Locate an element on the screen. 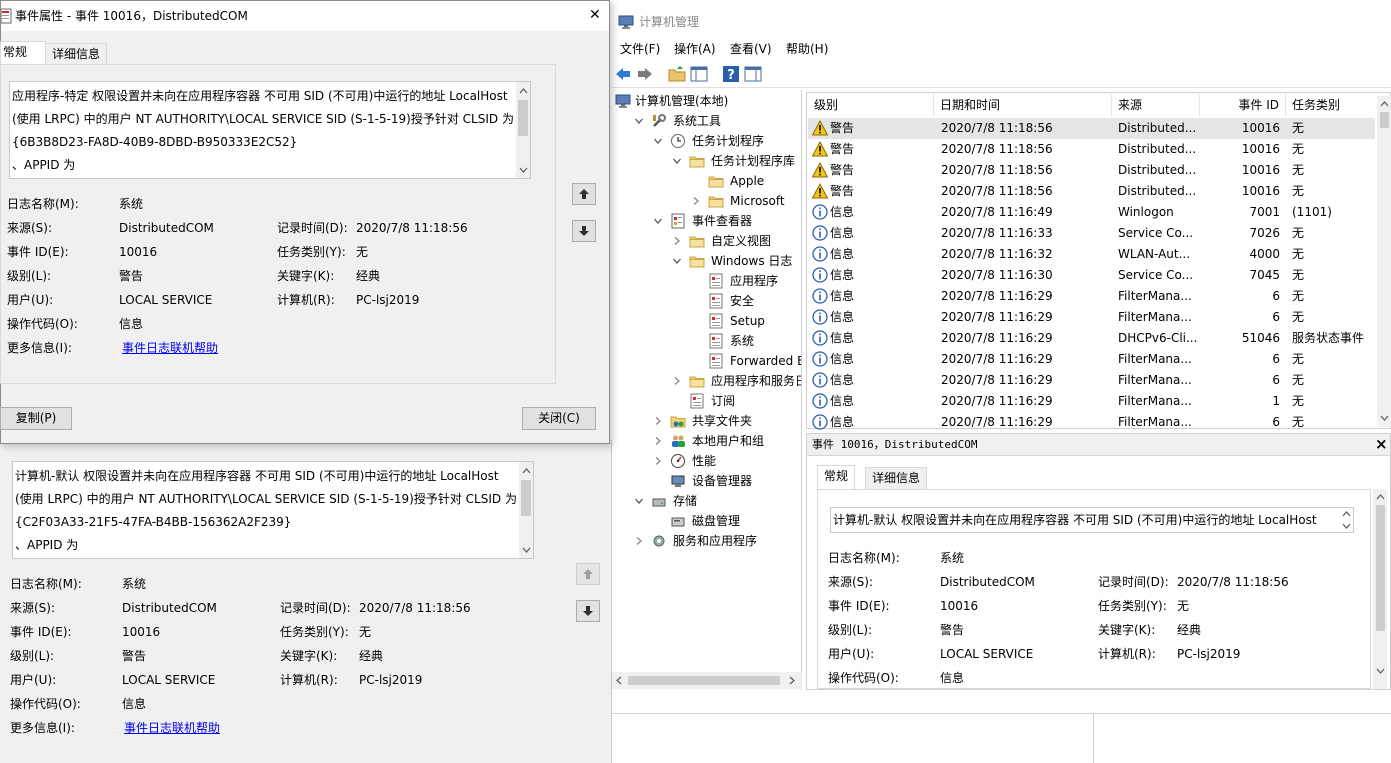  back-description-scrollbar is located at coordinates (526, 510).